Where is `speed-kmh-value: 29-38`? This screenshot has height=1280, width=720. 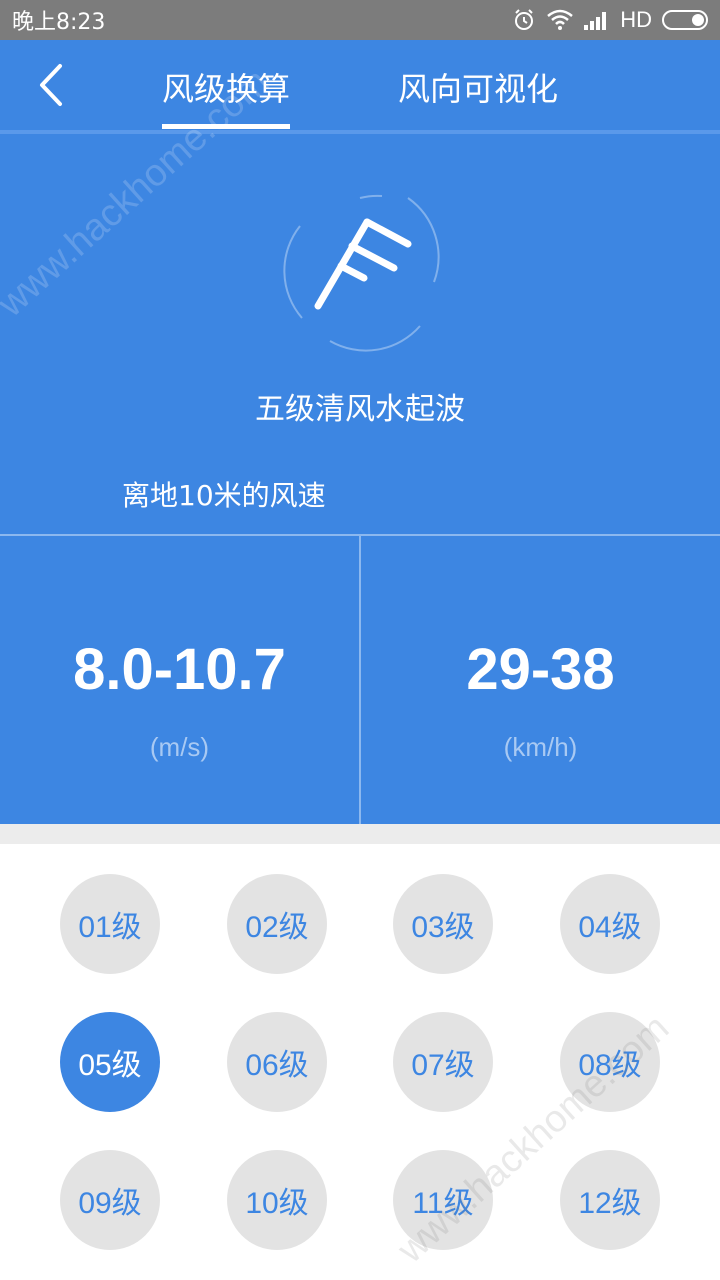
speed-kmh-value: 29-38 is located at coordinates (540, 669).